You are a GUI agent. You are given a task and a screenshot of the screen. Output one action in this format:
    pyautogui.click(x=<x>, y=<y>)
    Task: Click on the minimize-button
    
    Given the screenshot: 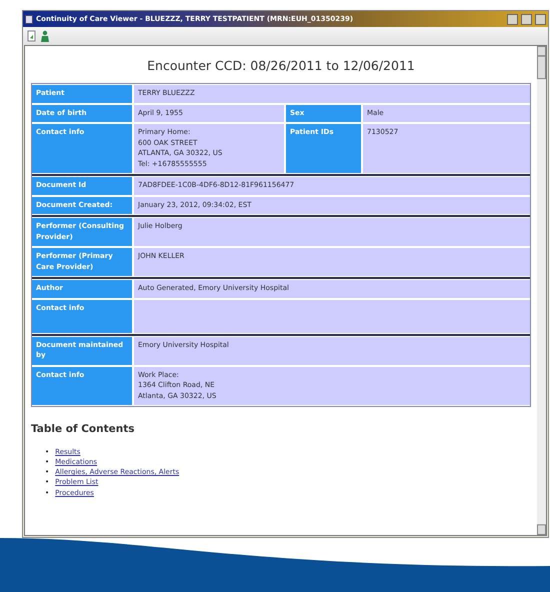 What is the action you would take?
    pyautogui.click(x=512, y=19)
    